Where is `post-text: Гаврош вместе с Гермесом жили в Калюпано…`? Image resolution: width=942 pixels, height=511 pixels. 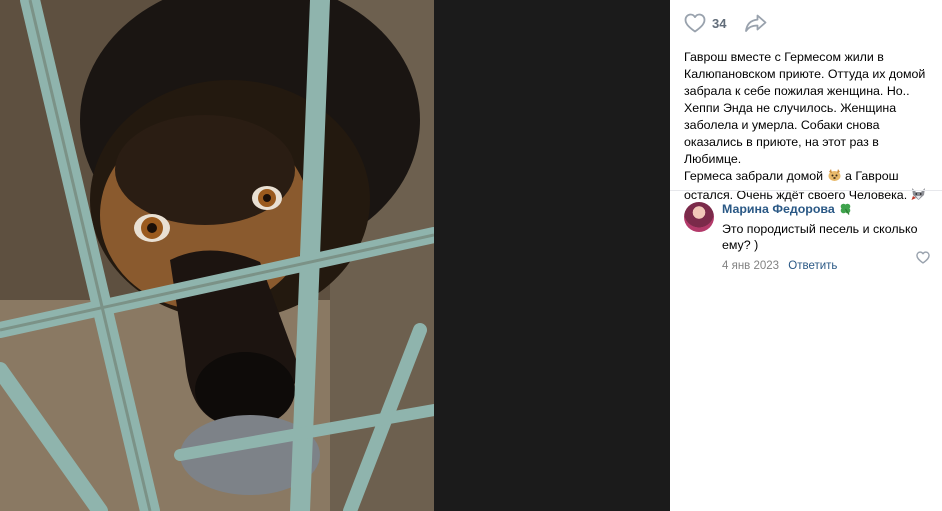 post-text: Гаврош вместе с Гермесом жили в Калюпано… is located at coordinates (807, 127).